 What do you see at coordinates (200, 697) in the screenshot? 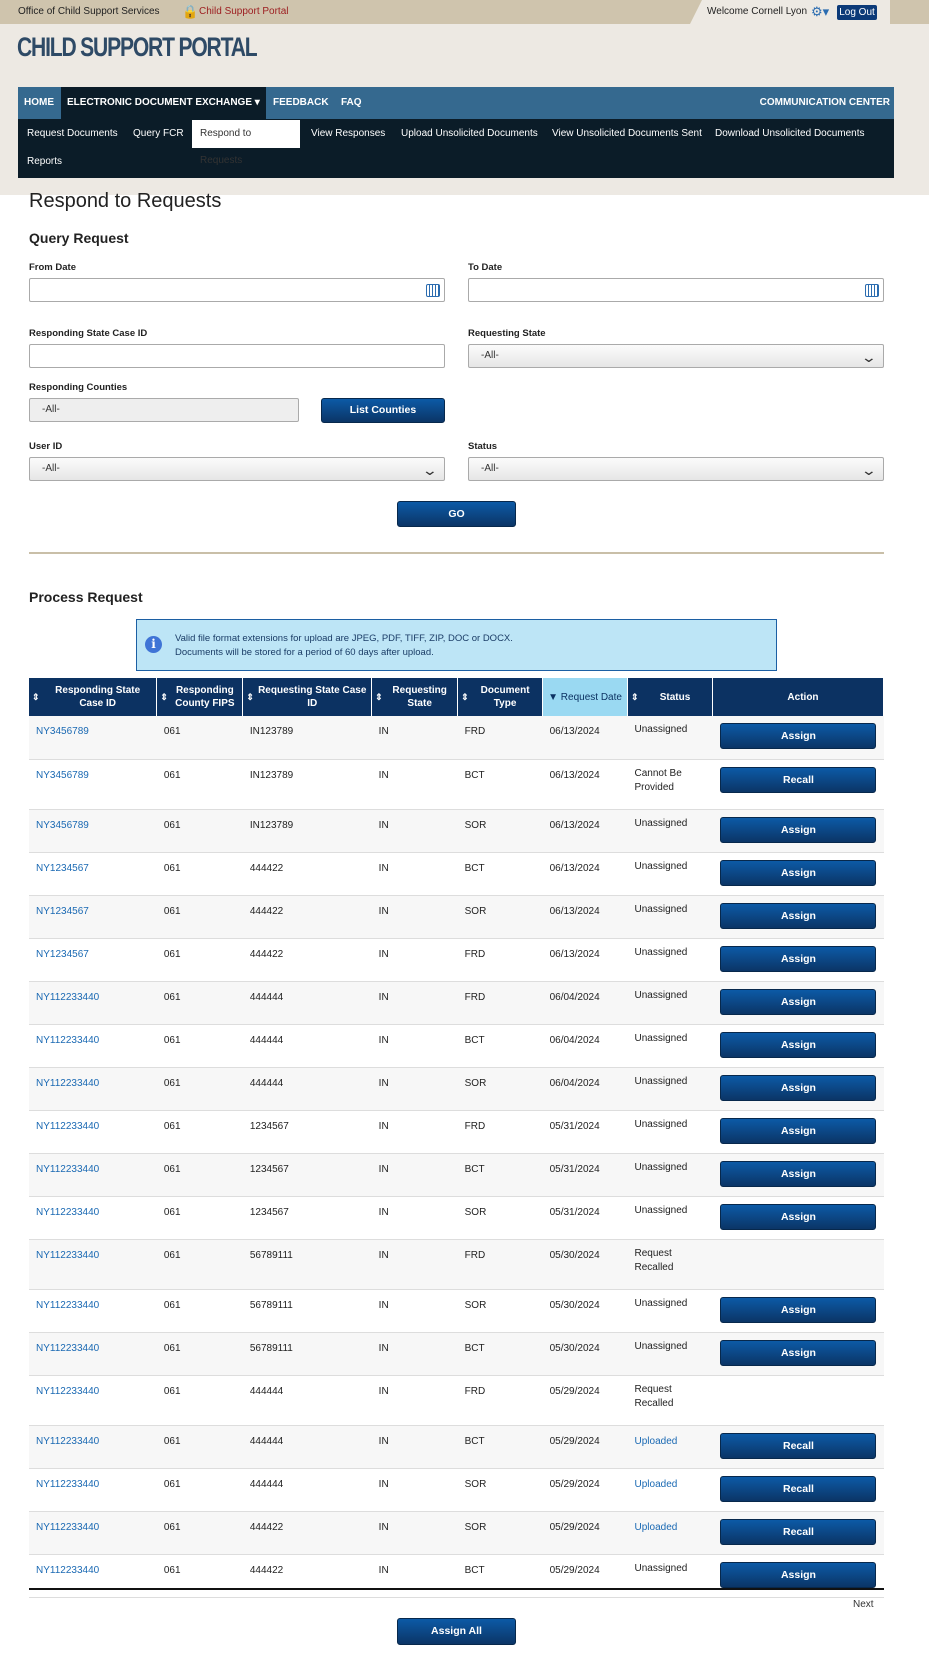
I see `column-header: ⇕ Responding County FIPS` at bounding box center [200, 697].